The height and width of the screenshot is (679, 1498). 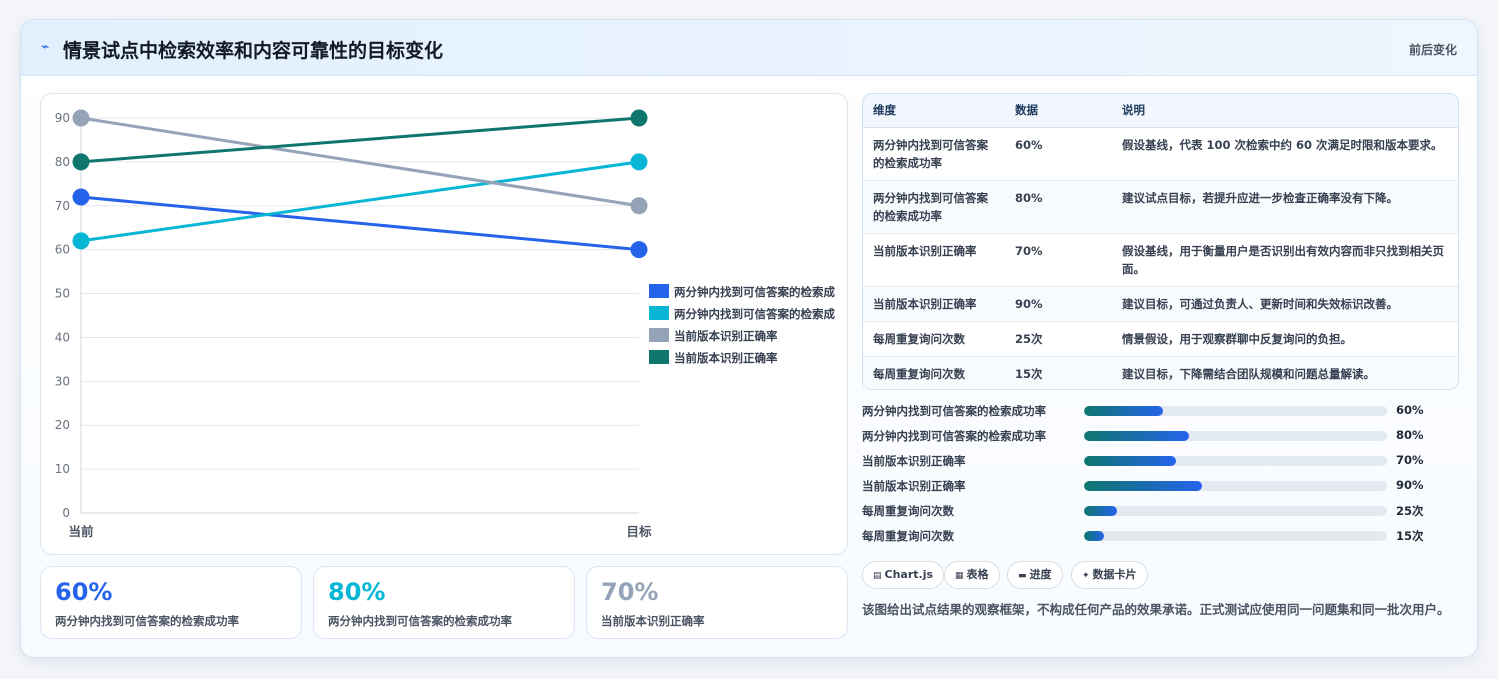 I want to click on stat-card: 60% 两分钟内找到可信答案的检索成功率, so click(x=171, y=602).